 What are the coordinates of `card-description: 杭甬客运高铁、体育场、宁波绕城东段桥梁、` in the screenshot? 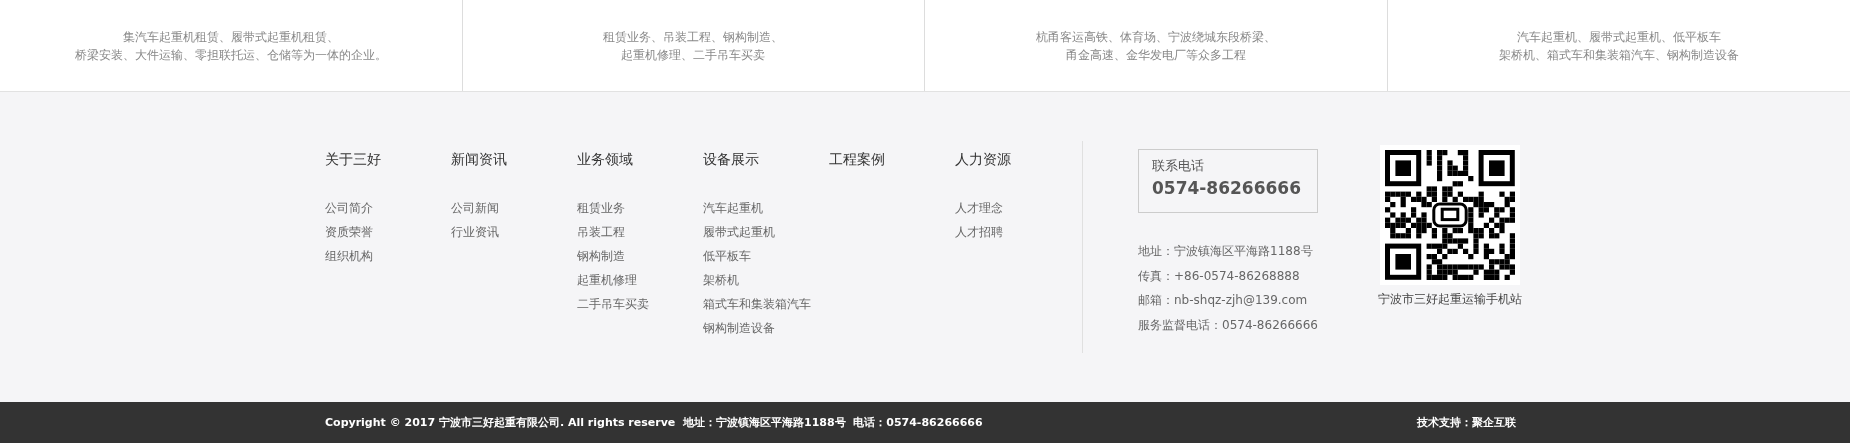 It's located at (1155, 37).